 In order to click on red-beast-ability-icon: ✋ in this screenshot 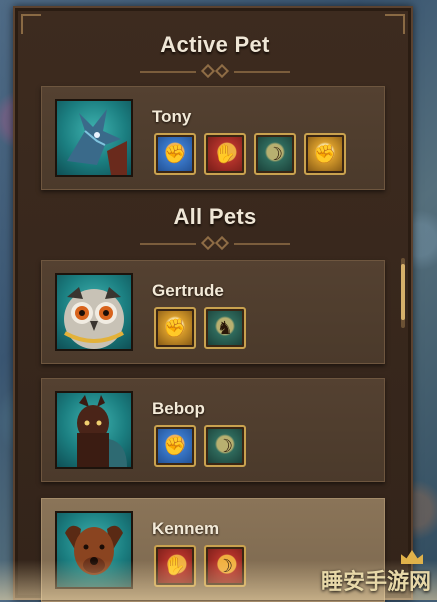, I will do `click(225, 154)`.